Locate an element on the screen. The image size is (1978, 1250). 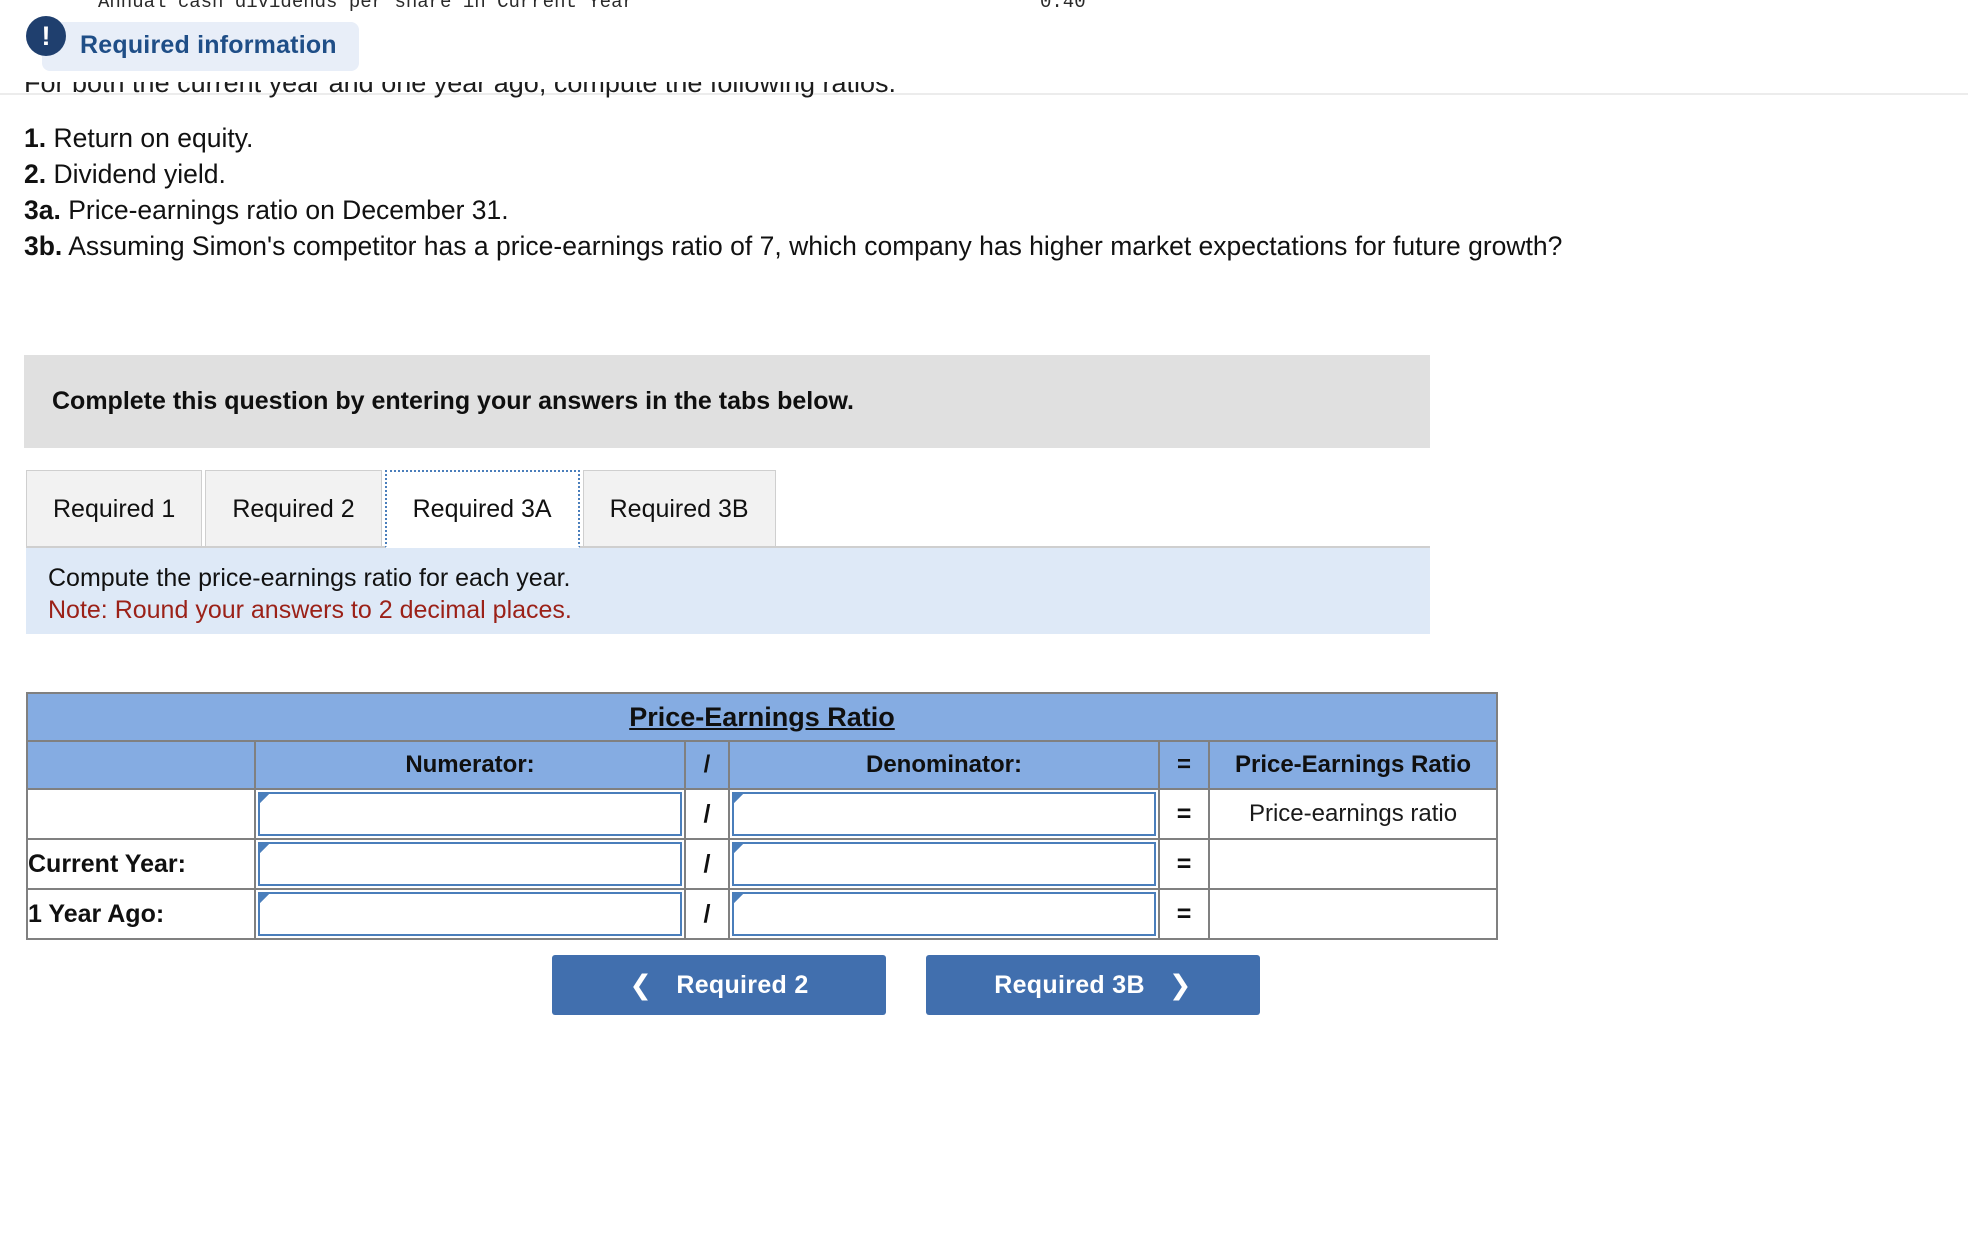
numerator-input-current-year is located at coordinates (470, 864).